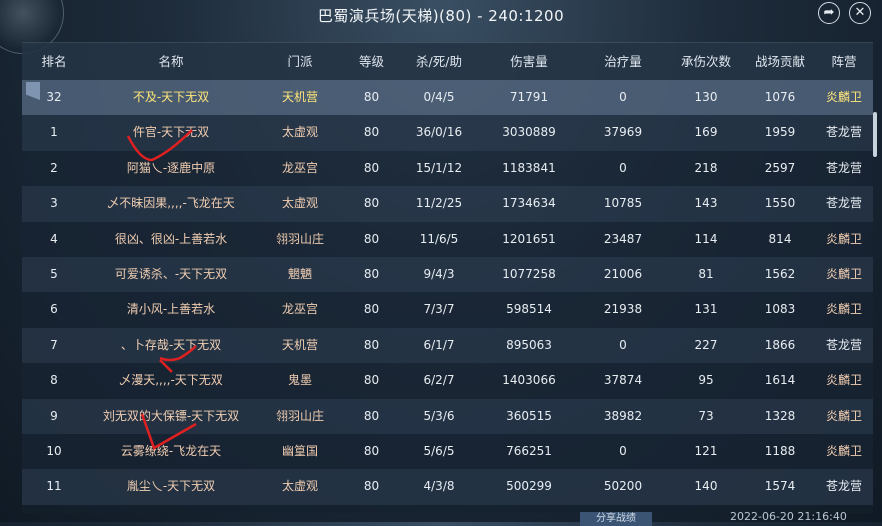 Image resolution: width=882 pixels, height=526 pixels. Describe the element at coordinates (161, 289) in the screenshot. I see `red-annotation-marks` at that location.